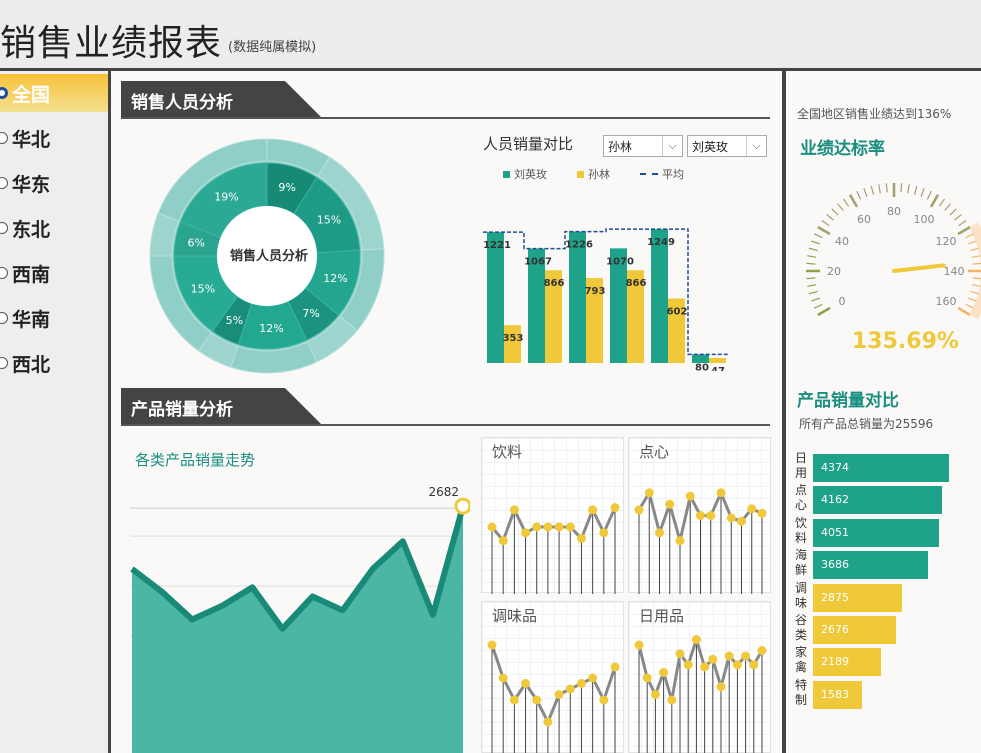 This screenshot has height=753, width=981. What do you see at coordinates (699, 515) in the screenshot?
I see `panel-snacks: 点心` at bounding box center [699, 515].